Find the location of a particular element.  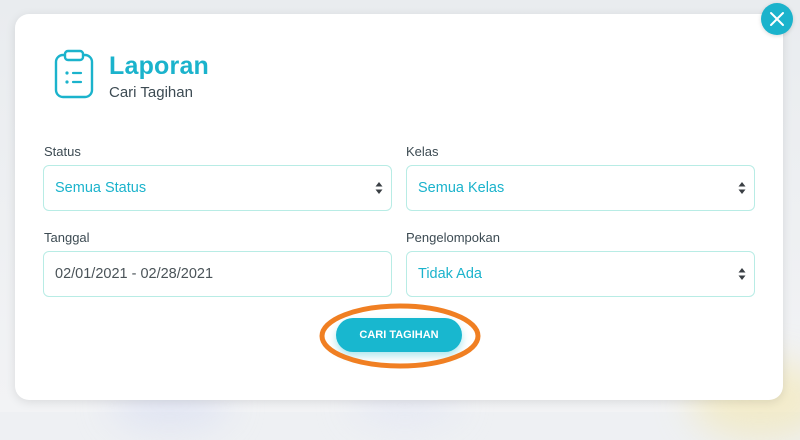

kelas-label: Kelas is located at coordinates (422, 151).